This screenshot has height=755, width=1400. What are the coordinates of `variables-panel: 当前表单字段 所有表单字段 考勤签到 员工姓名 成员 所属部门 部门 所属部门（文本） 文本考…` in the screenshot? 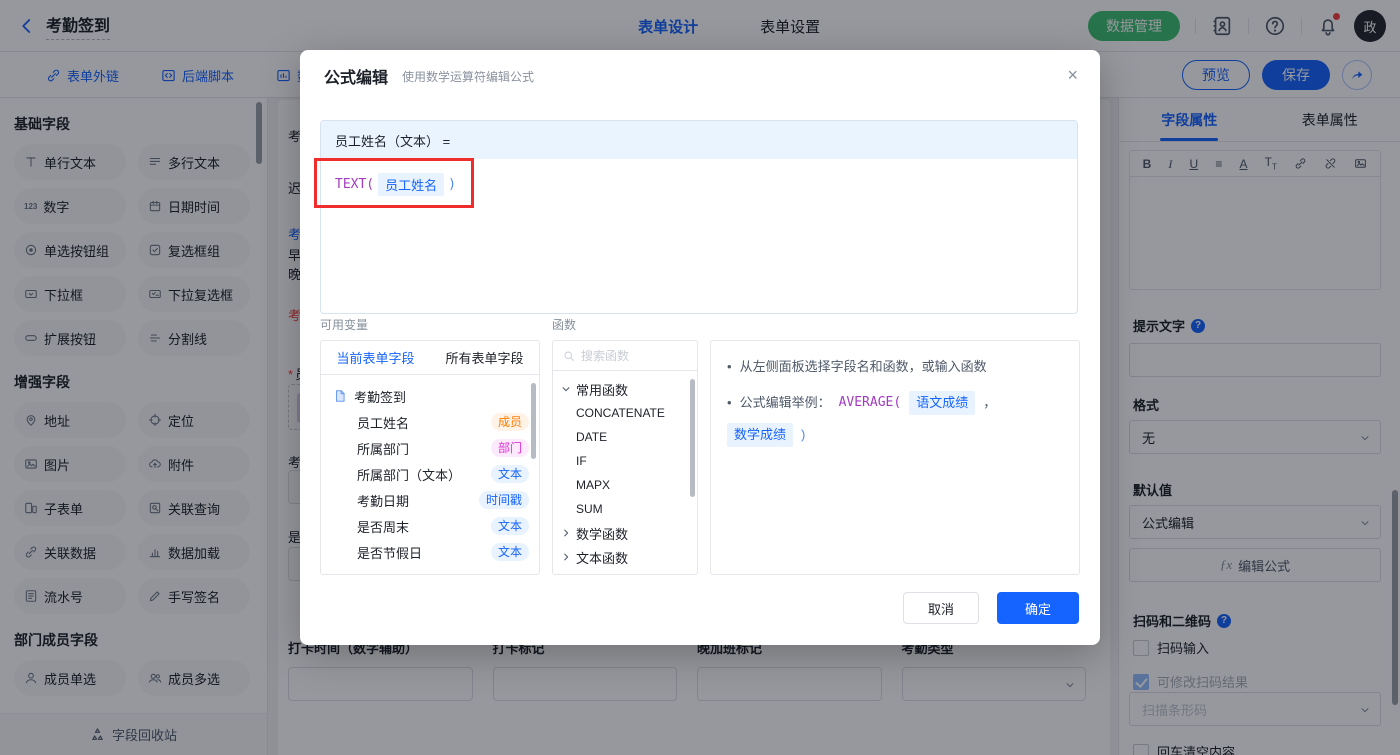 It's located at (430, 457).